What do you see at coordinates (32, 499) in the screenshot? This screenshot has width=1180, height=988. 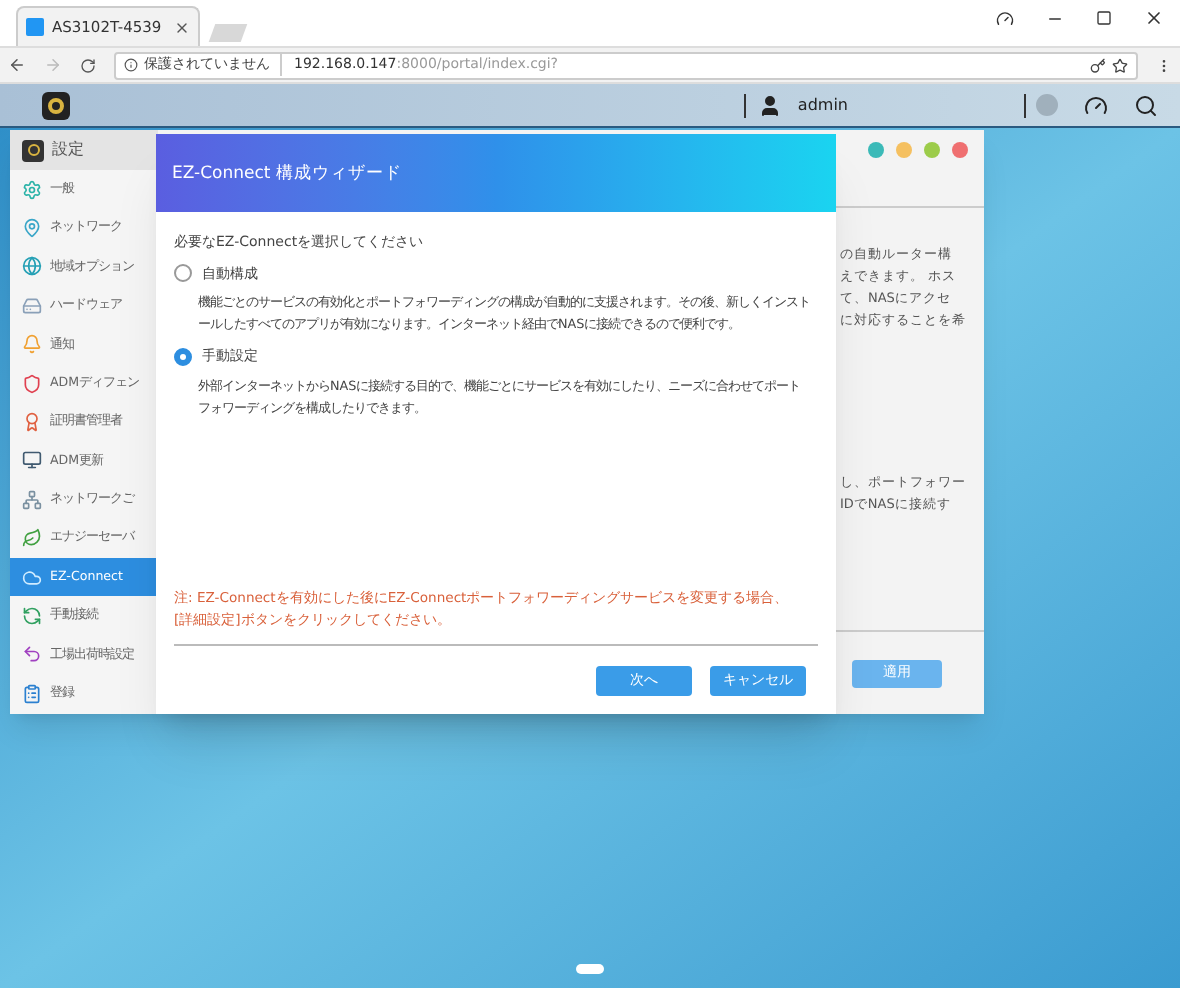 I see `network-icon` at bounding box center [32, 499].